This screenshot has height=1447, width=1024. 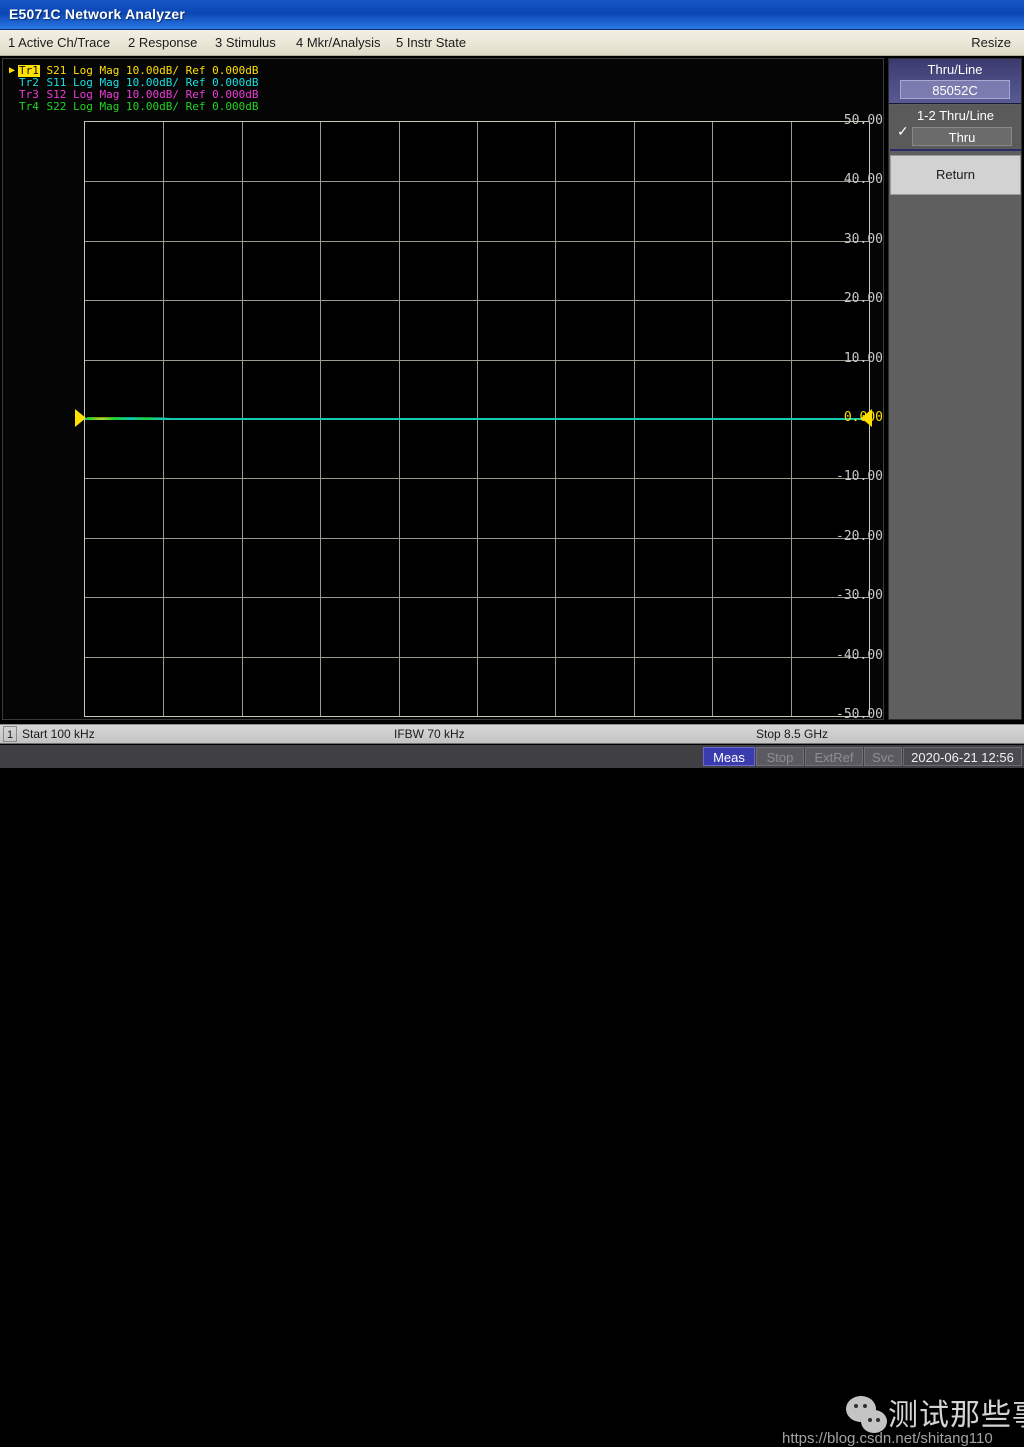 I want to click on status-channel-number: 1, so click(x=10, y=734).